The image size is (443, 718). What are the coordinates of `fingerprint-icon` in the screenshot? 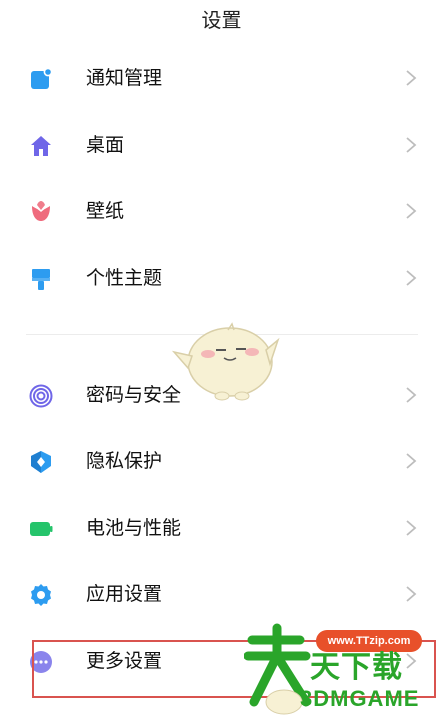 It's located at (41, 396).